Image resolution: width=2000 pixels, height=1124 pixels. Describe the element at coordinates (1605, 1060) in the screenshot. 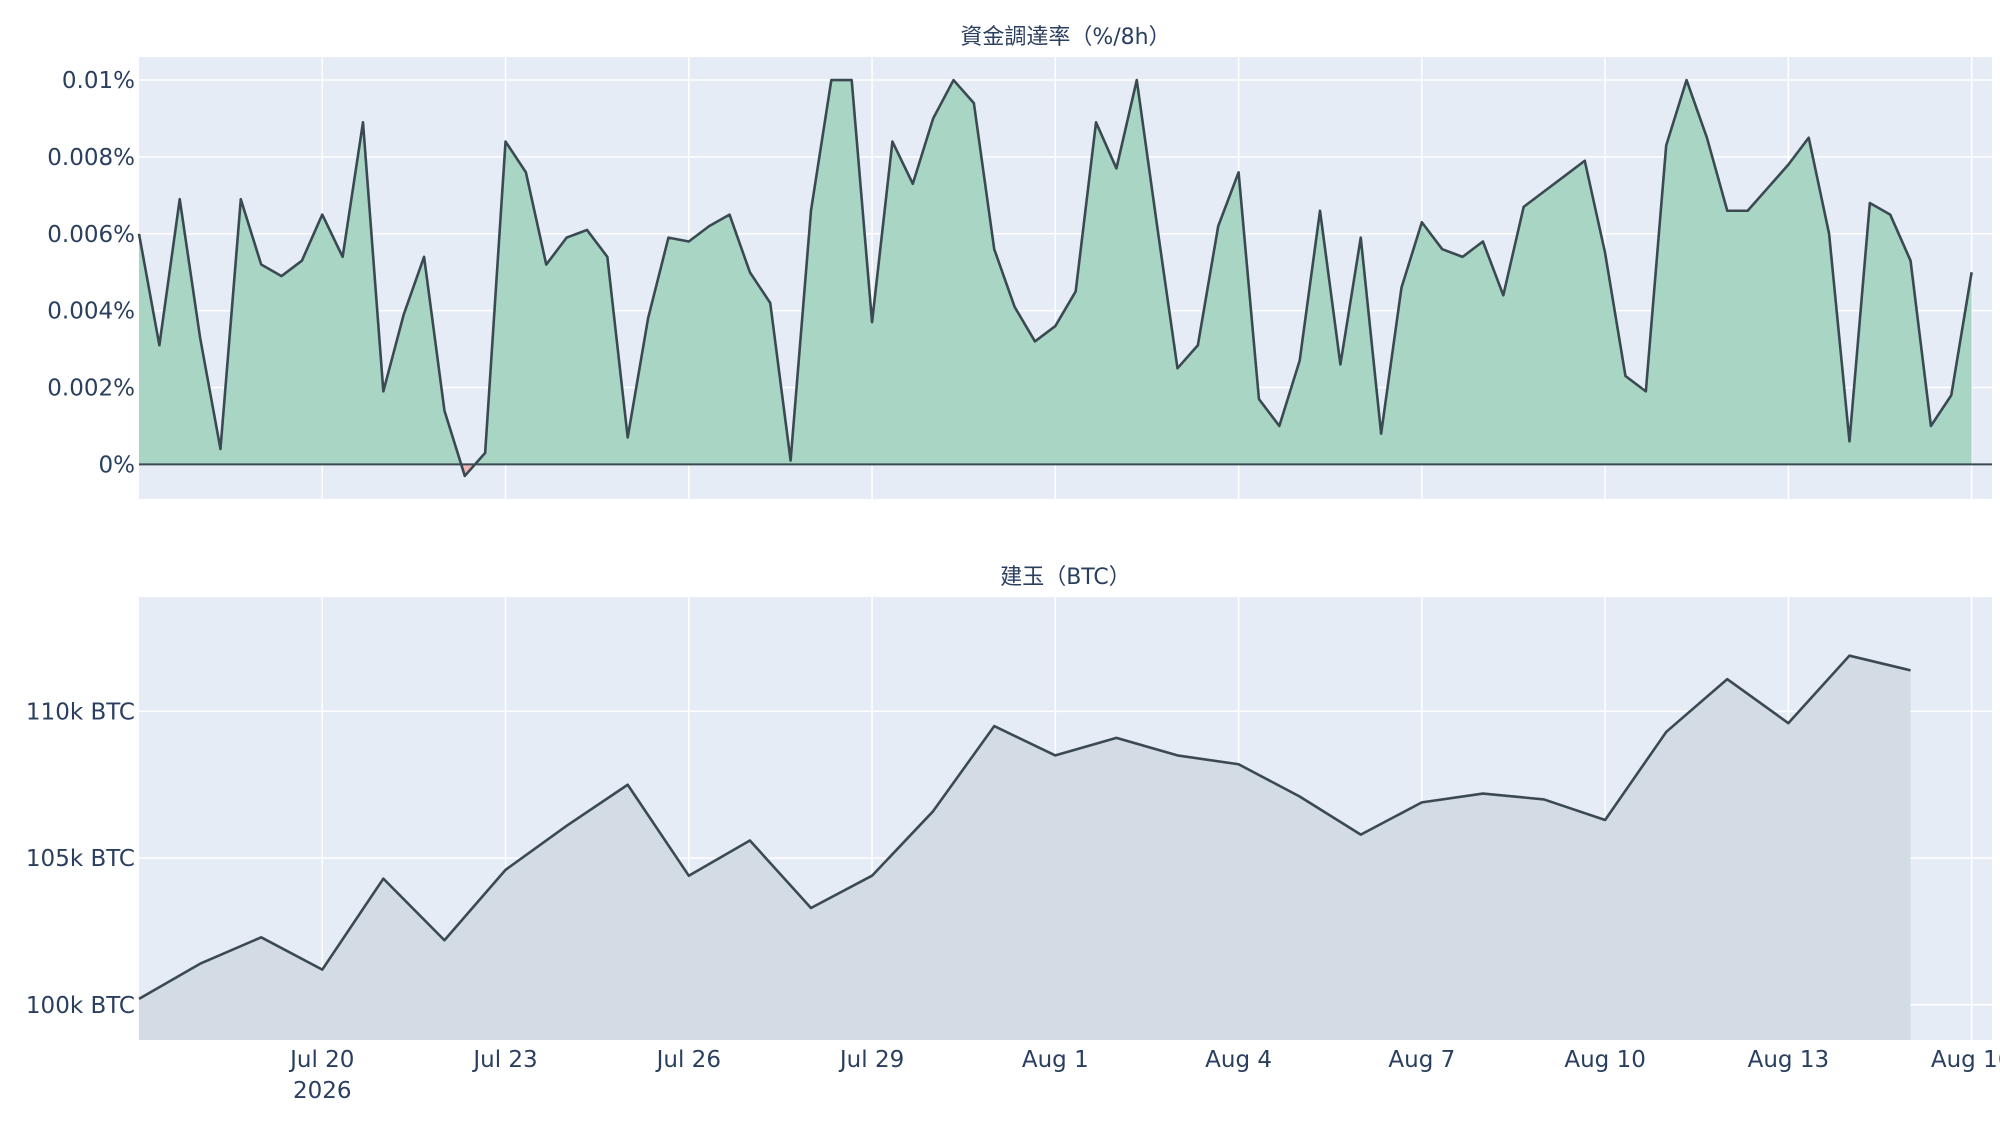

I see `x-tick-label-7: Aug 10` at that location.